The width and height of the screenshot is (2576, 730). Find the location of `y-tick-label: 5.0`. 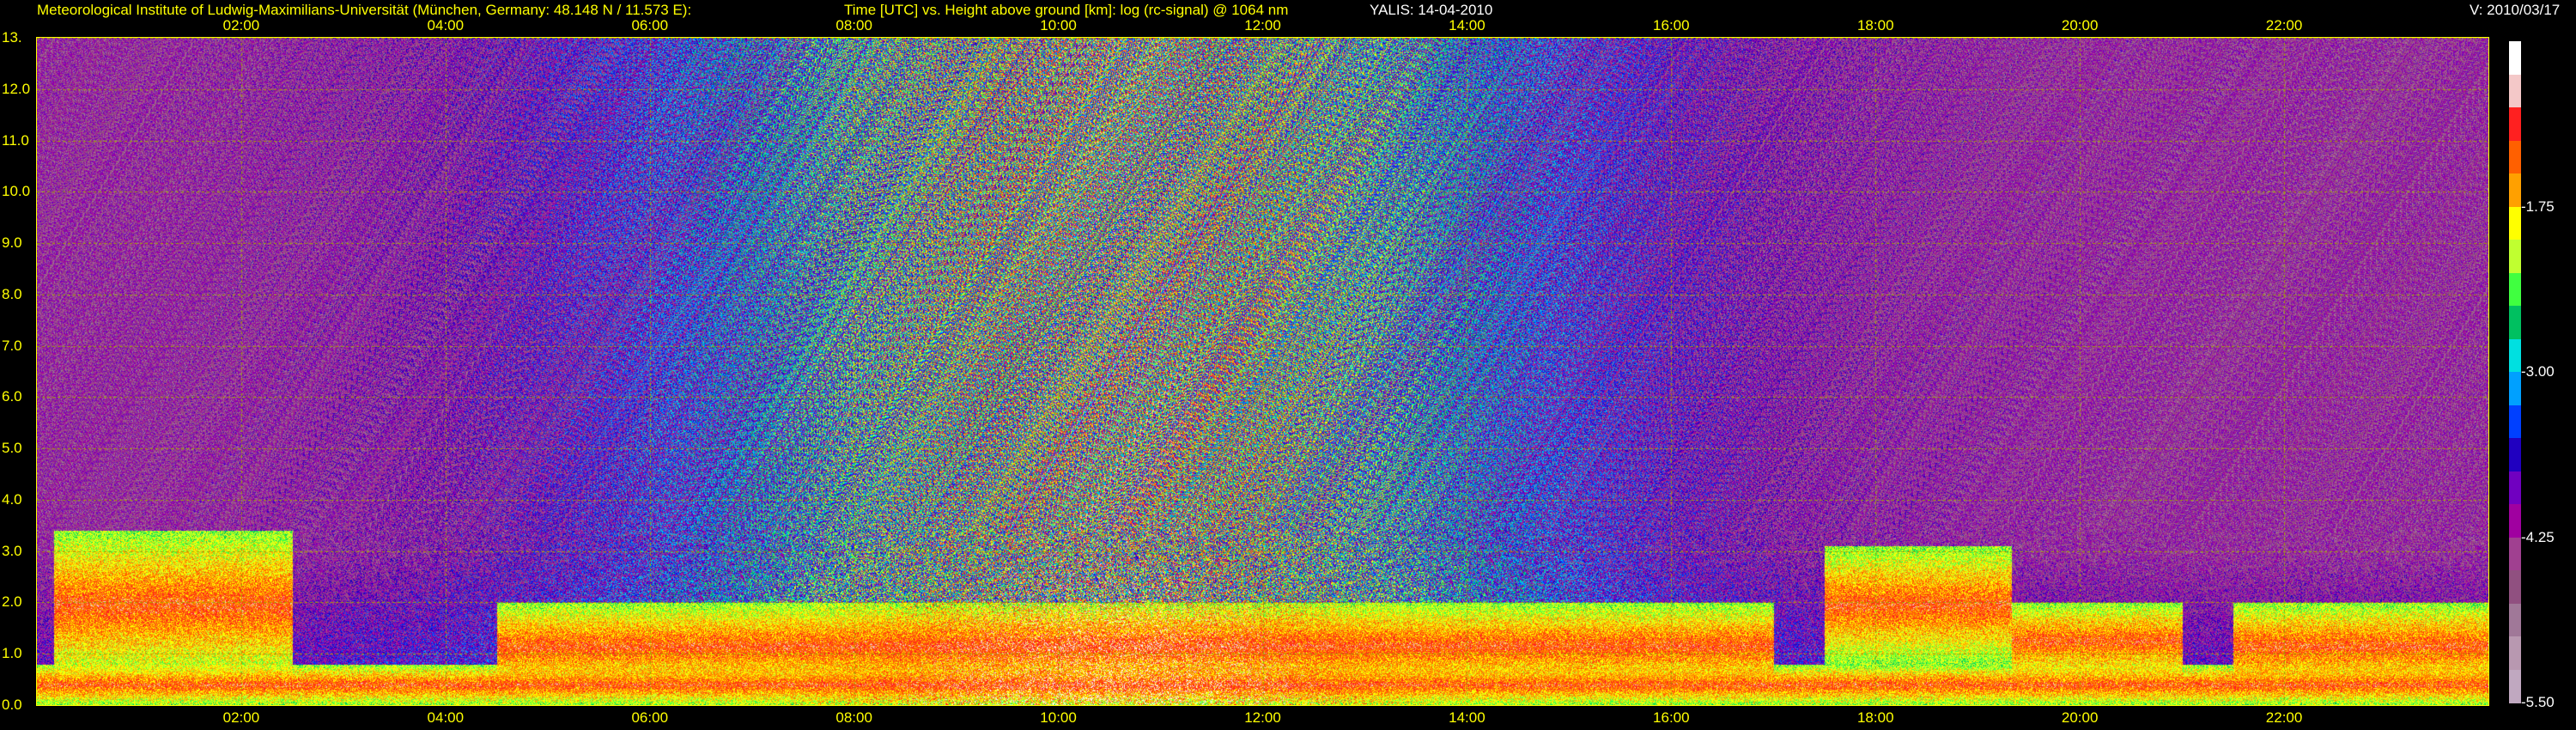

y-tick-label: 5.0 is located at coordinates (12, 448).